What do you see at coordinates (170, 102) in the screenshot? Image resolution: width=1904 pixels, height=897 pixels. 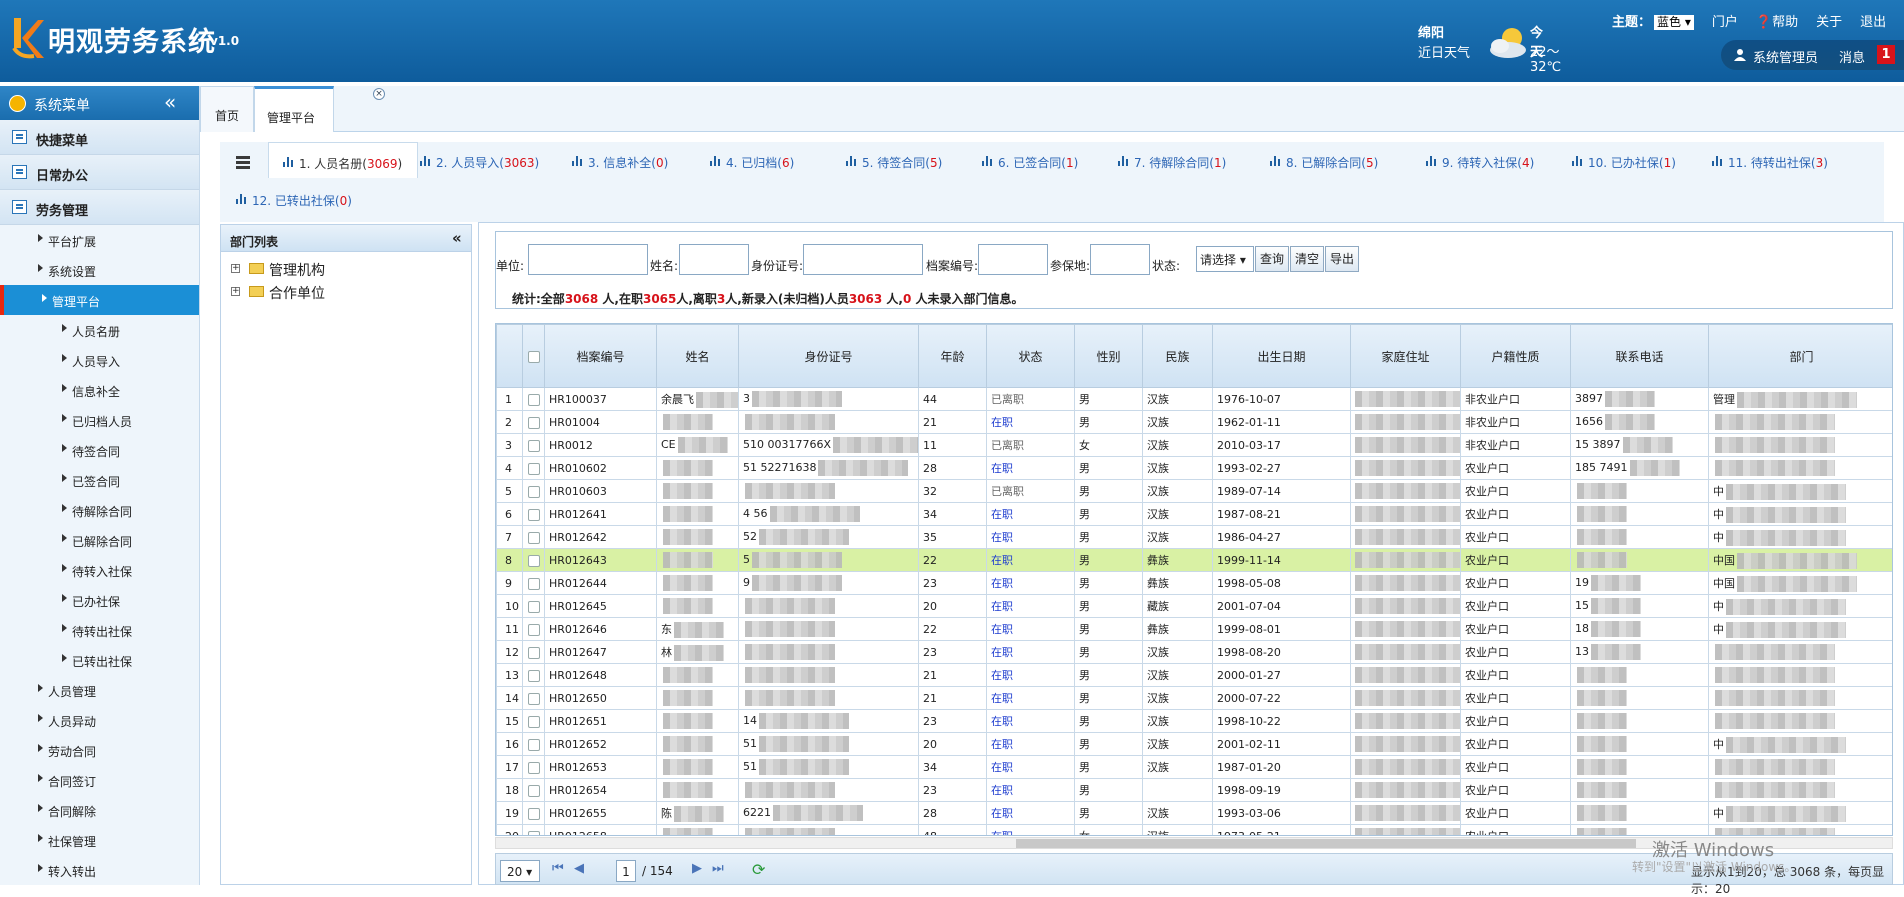 I see `collapse-sidebar-icon: «` at bounding box center [170, 102].